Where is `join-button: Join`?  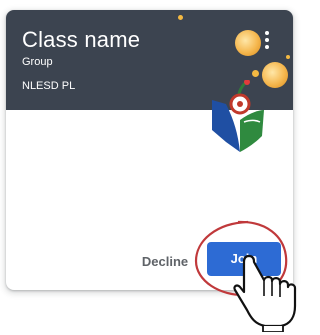 join-button: Join is located at coordinates (244, 259).